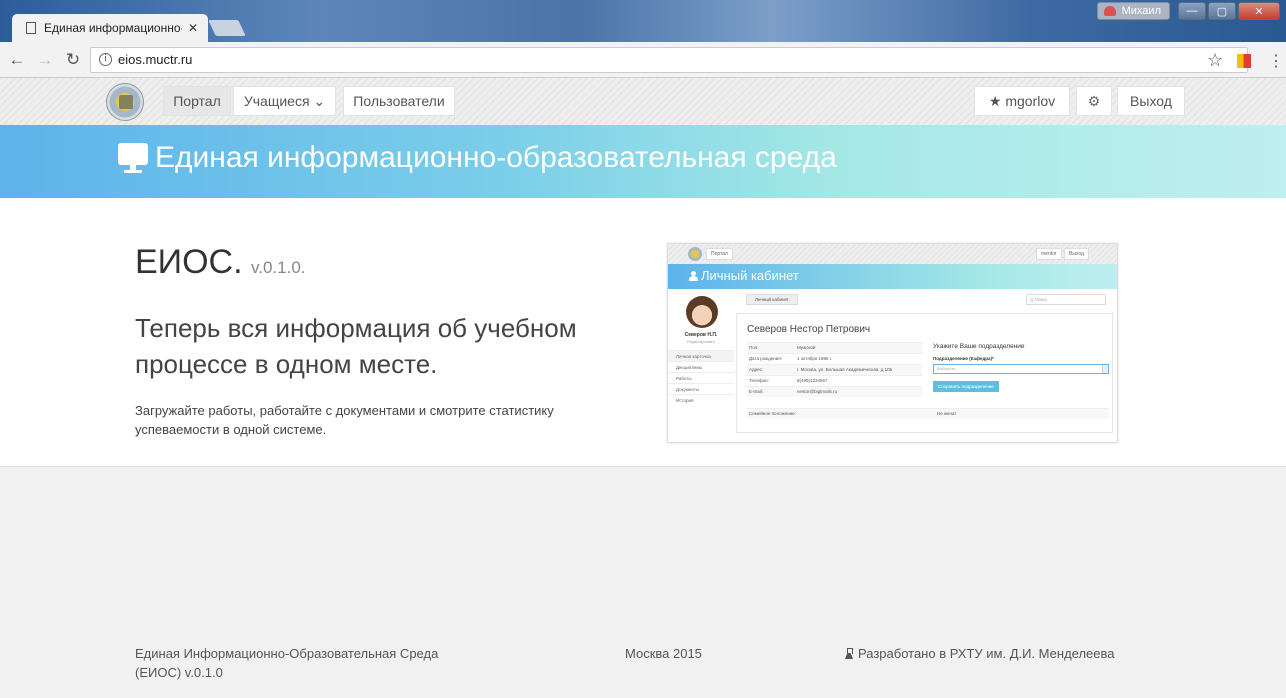  Describe the element at coordinates (1049, 254) in the screenshot. I see `preview-nav-user: mentor` at that location.